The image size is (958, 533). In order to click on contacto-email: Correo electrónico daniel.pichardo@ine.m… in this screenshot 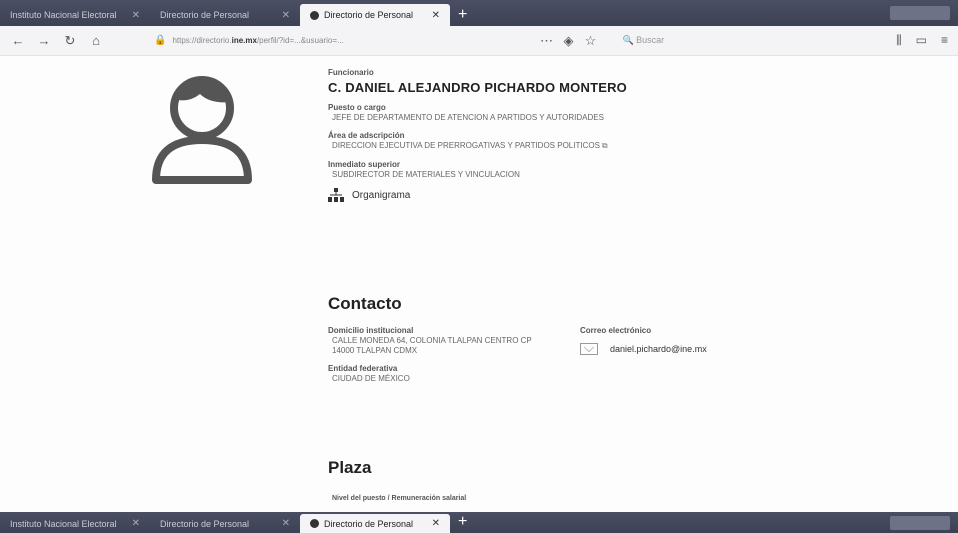, I will do `click(710, 340)`.